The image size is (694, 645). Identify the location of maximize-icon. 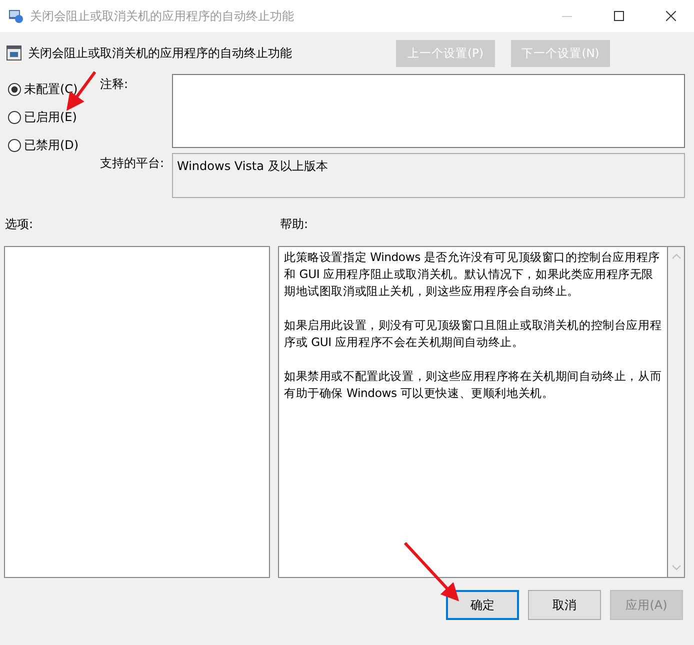
(619, 16).